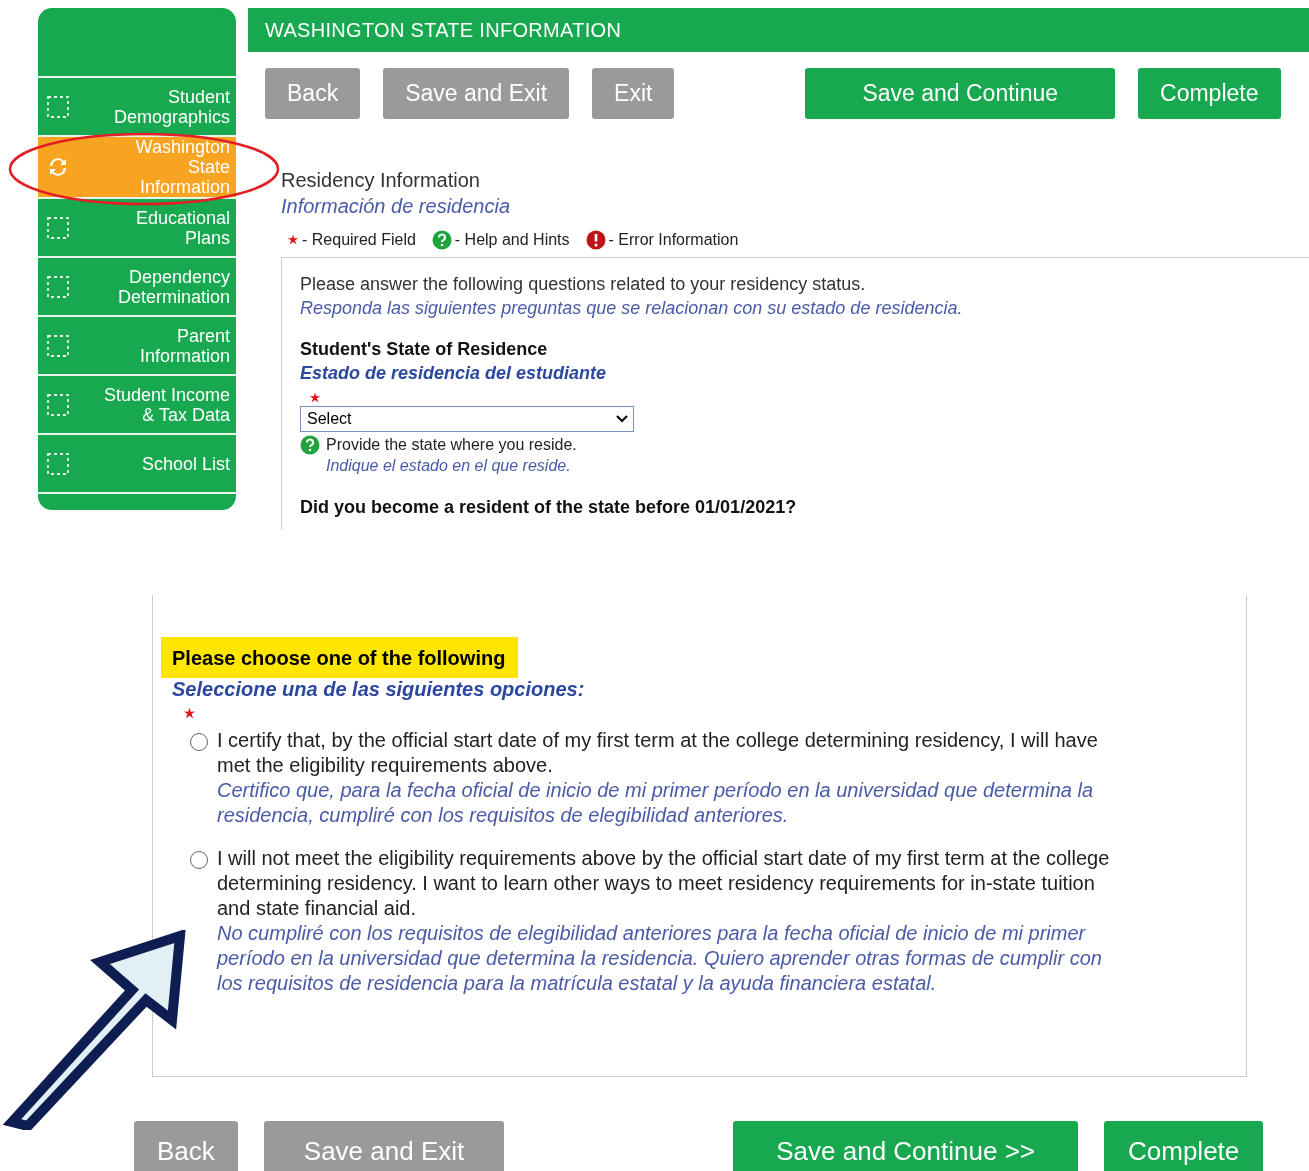  Describe the element at coordinates (549, 507) in the screenshot. I see `question-text: Did you become a resident of the state before 01/01/2021?` at that location.